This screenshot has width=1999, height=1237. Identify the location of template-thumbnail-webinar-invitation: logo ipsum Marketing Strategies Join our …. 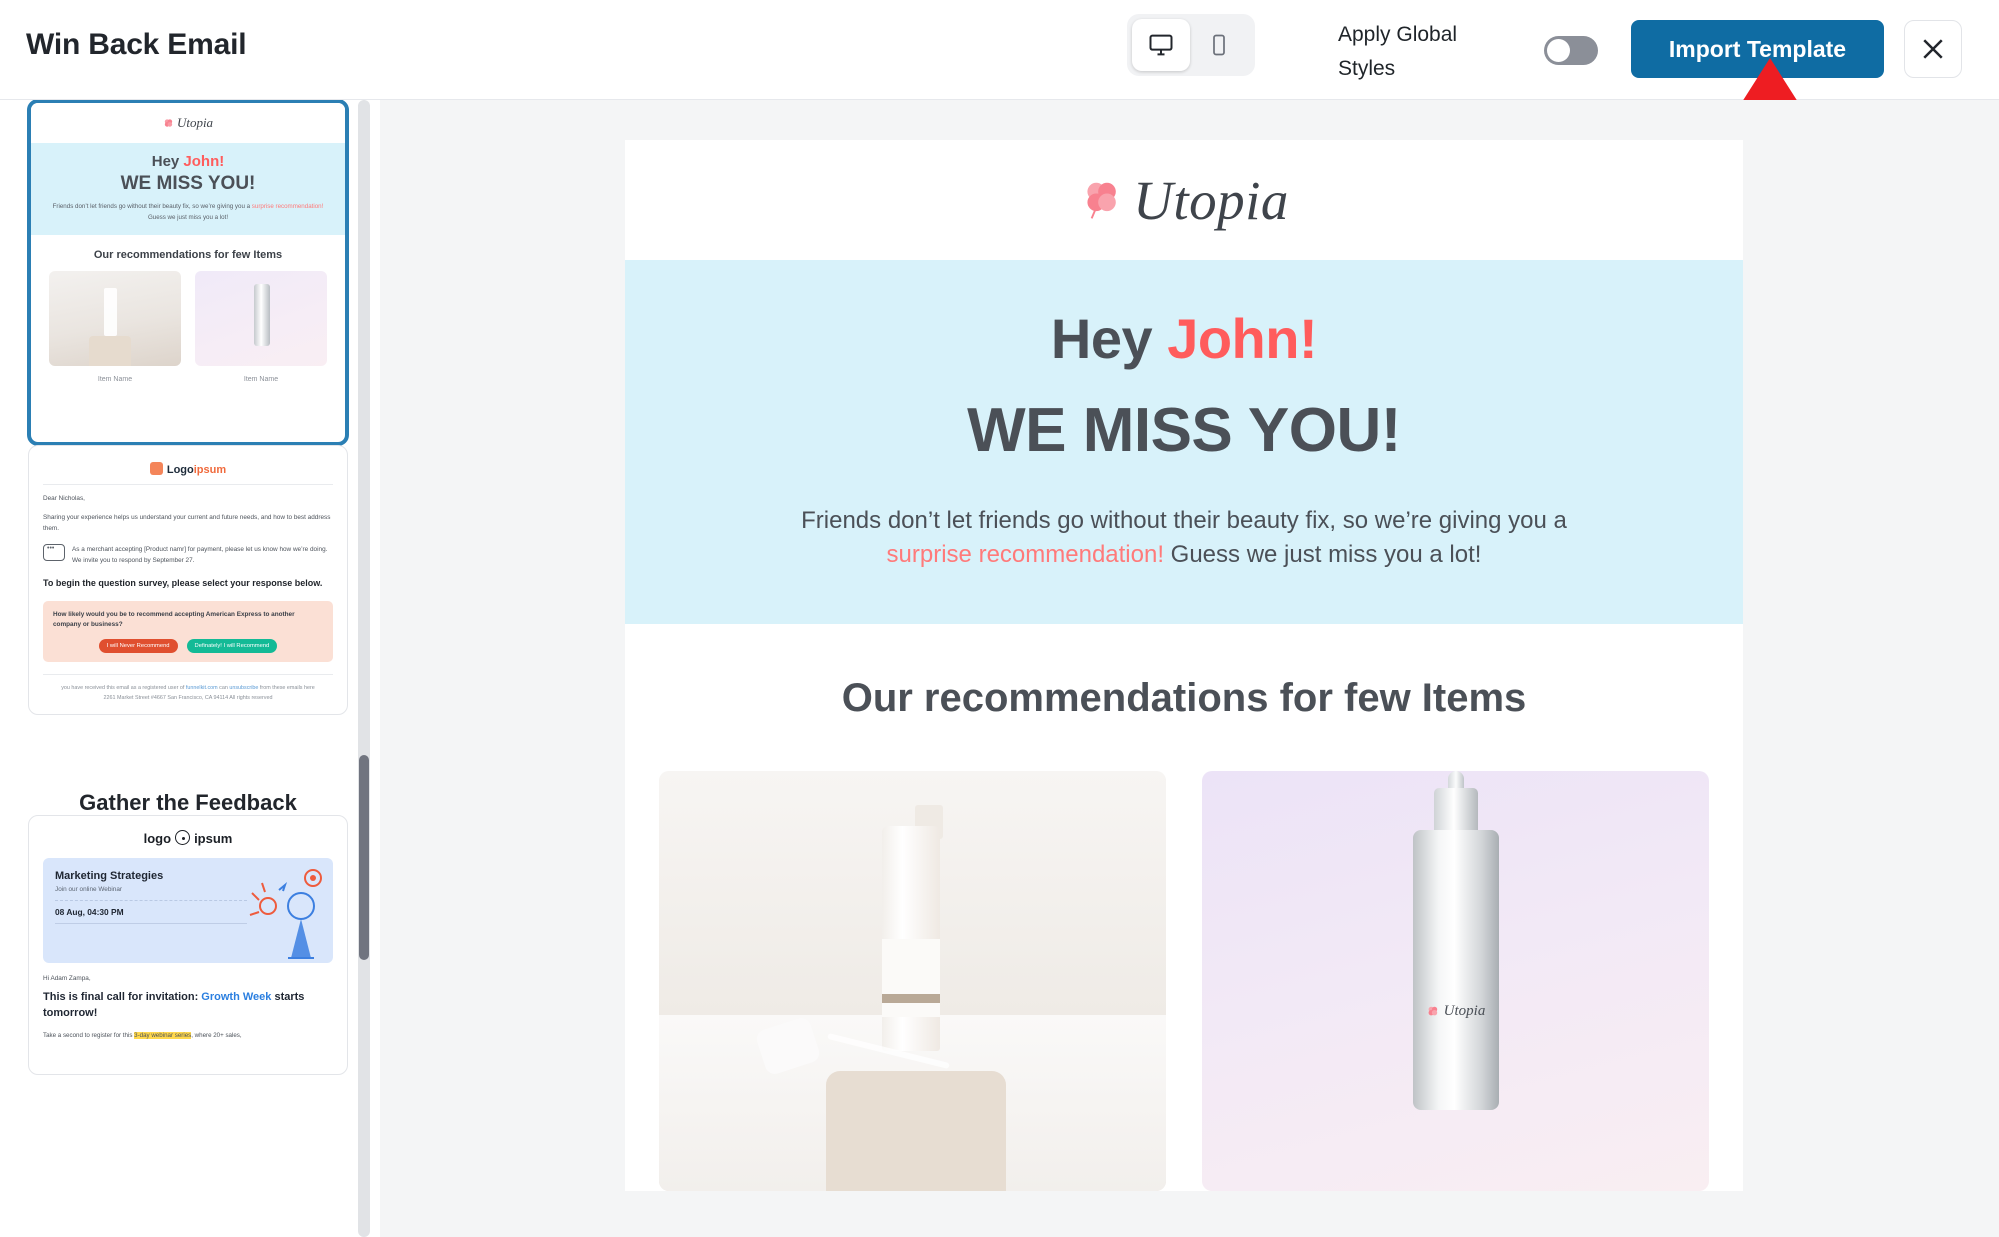
(188, 945).